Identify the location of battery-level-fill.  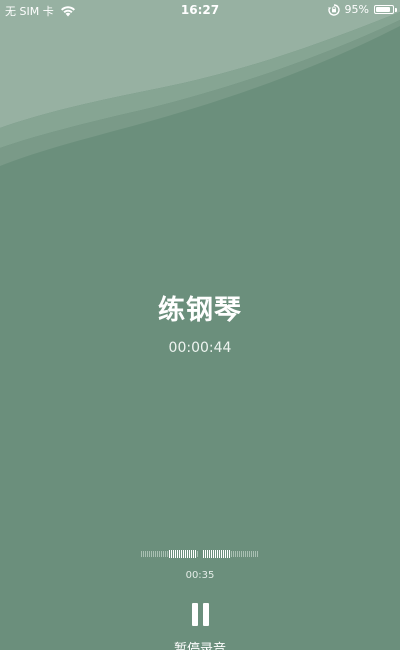
(383, 9).